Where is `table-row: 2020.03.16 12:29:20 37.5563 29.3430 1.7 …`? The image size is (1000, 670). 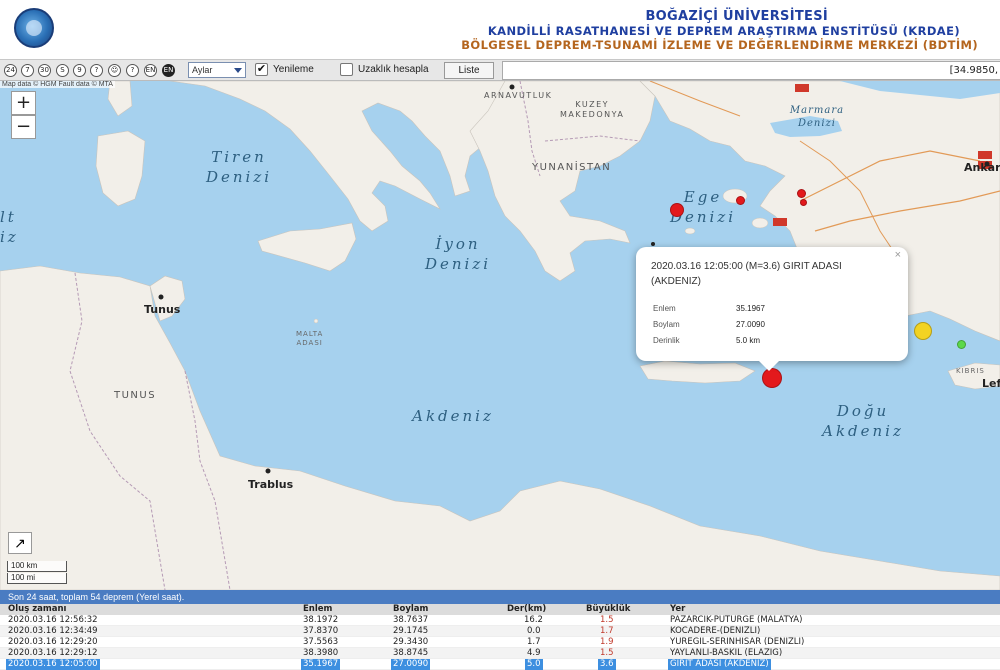 table-row: 2020.03.16 12:29:20 37.5563 29.3430 1.7 … is located at coordinates (500, 642).